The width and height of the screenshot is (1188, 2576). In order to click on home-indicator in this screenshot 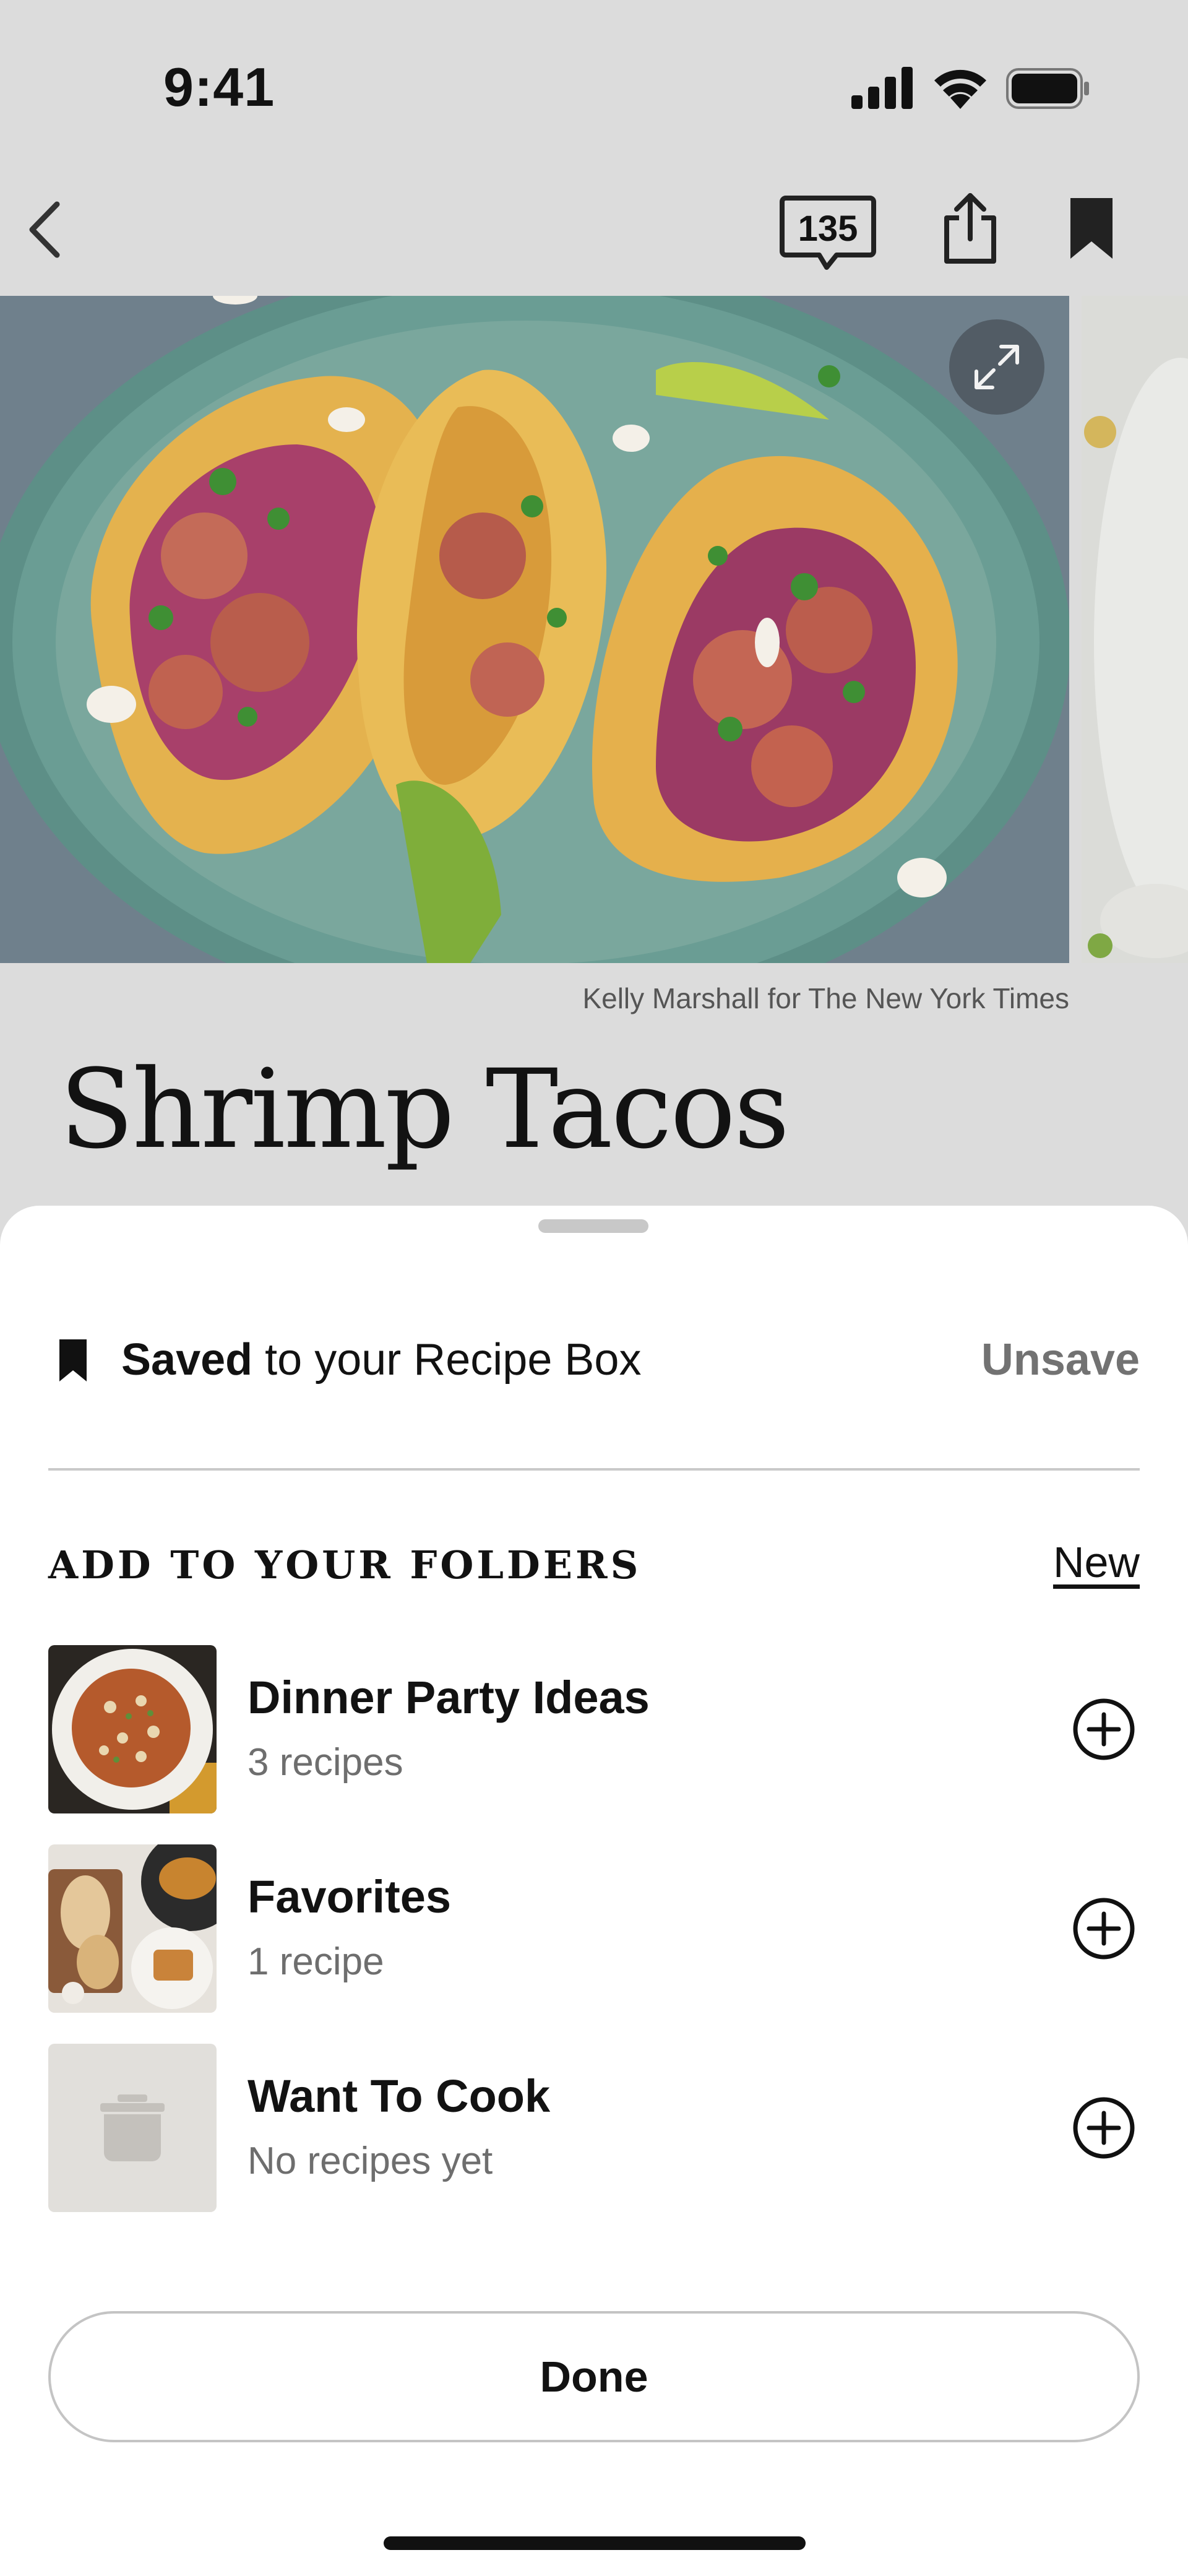, I will do `click(595, 2543)`.